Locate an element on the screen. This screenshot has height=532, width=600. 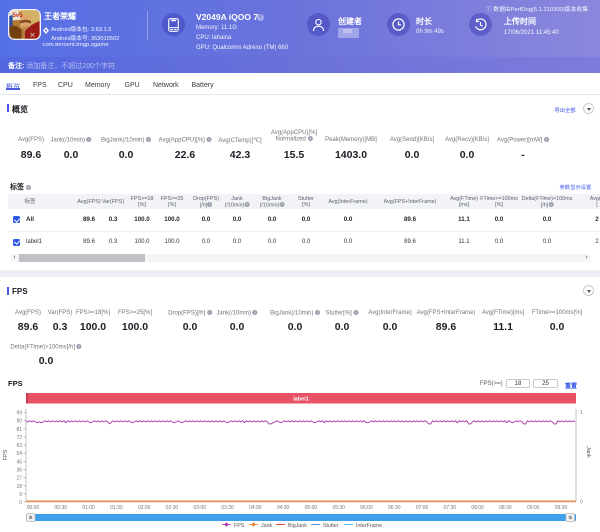
svg-text: 99 is located at coordinates (19, 414).